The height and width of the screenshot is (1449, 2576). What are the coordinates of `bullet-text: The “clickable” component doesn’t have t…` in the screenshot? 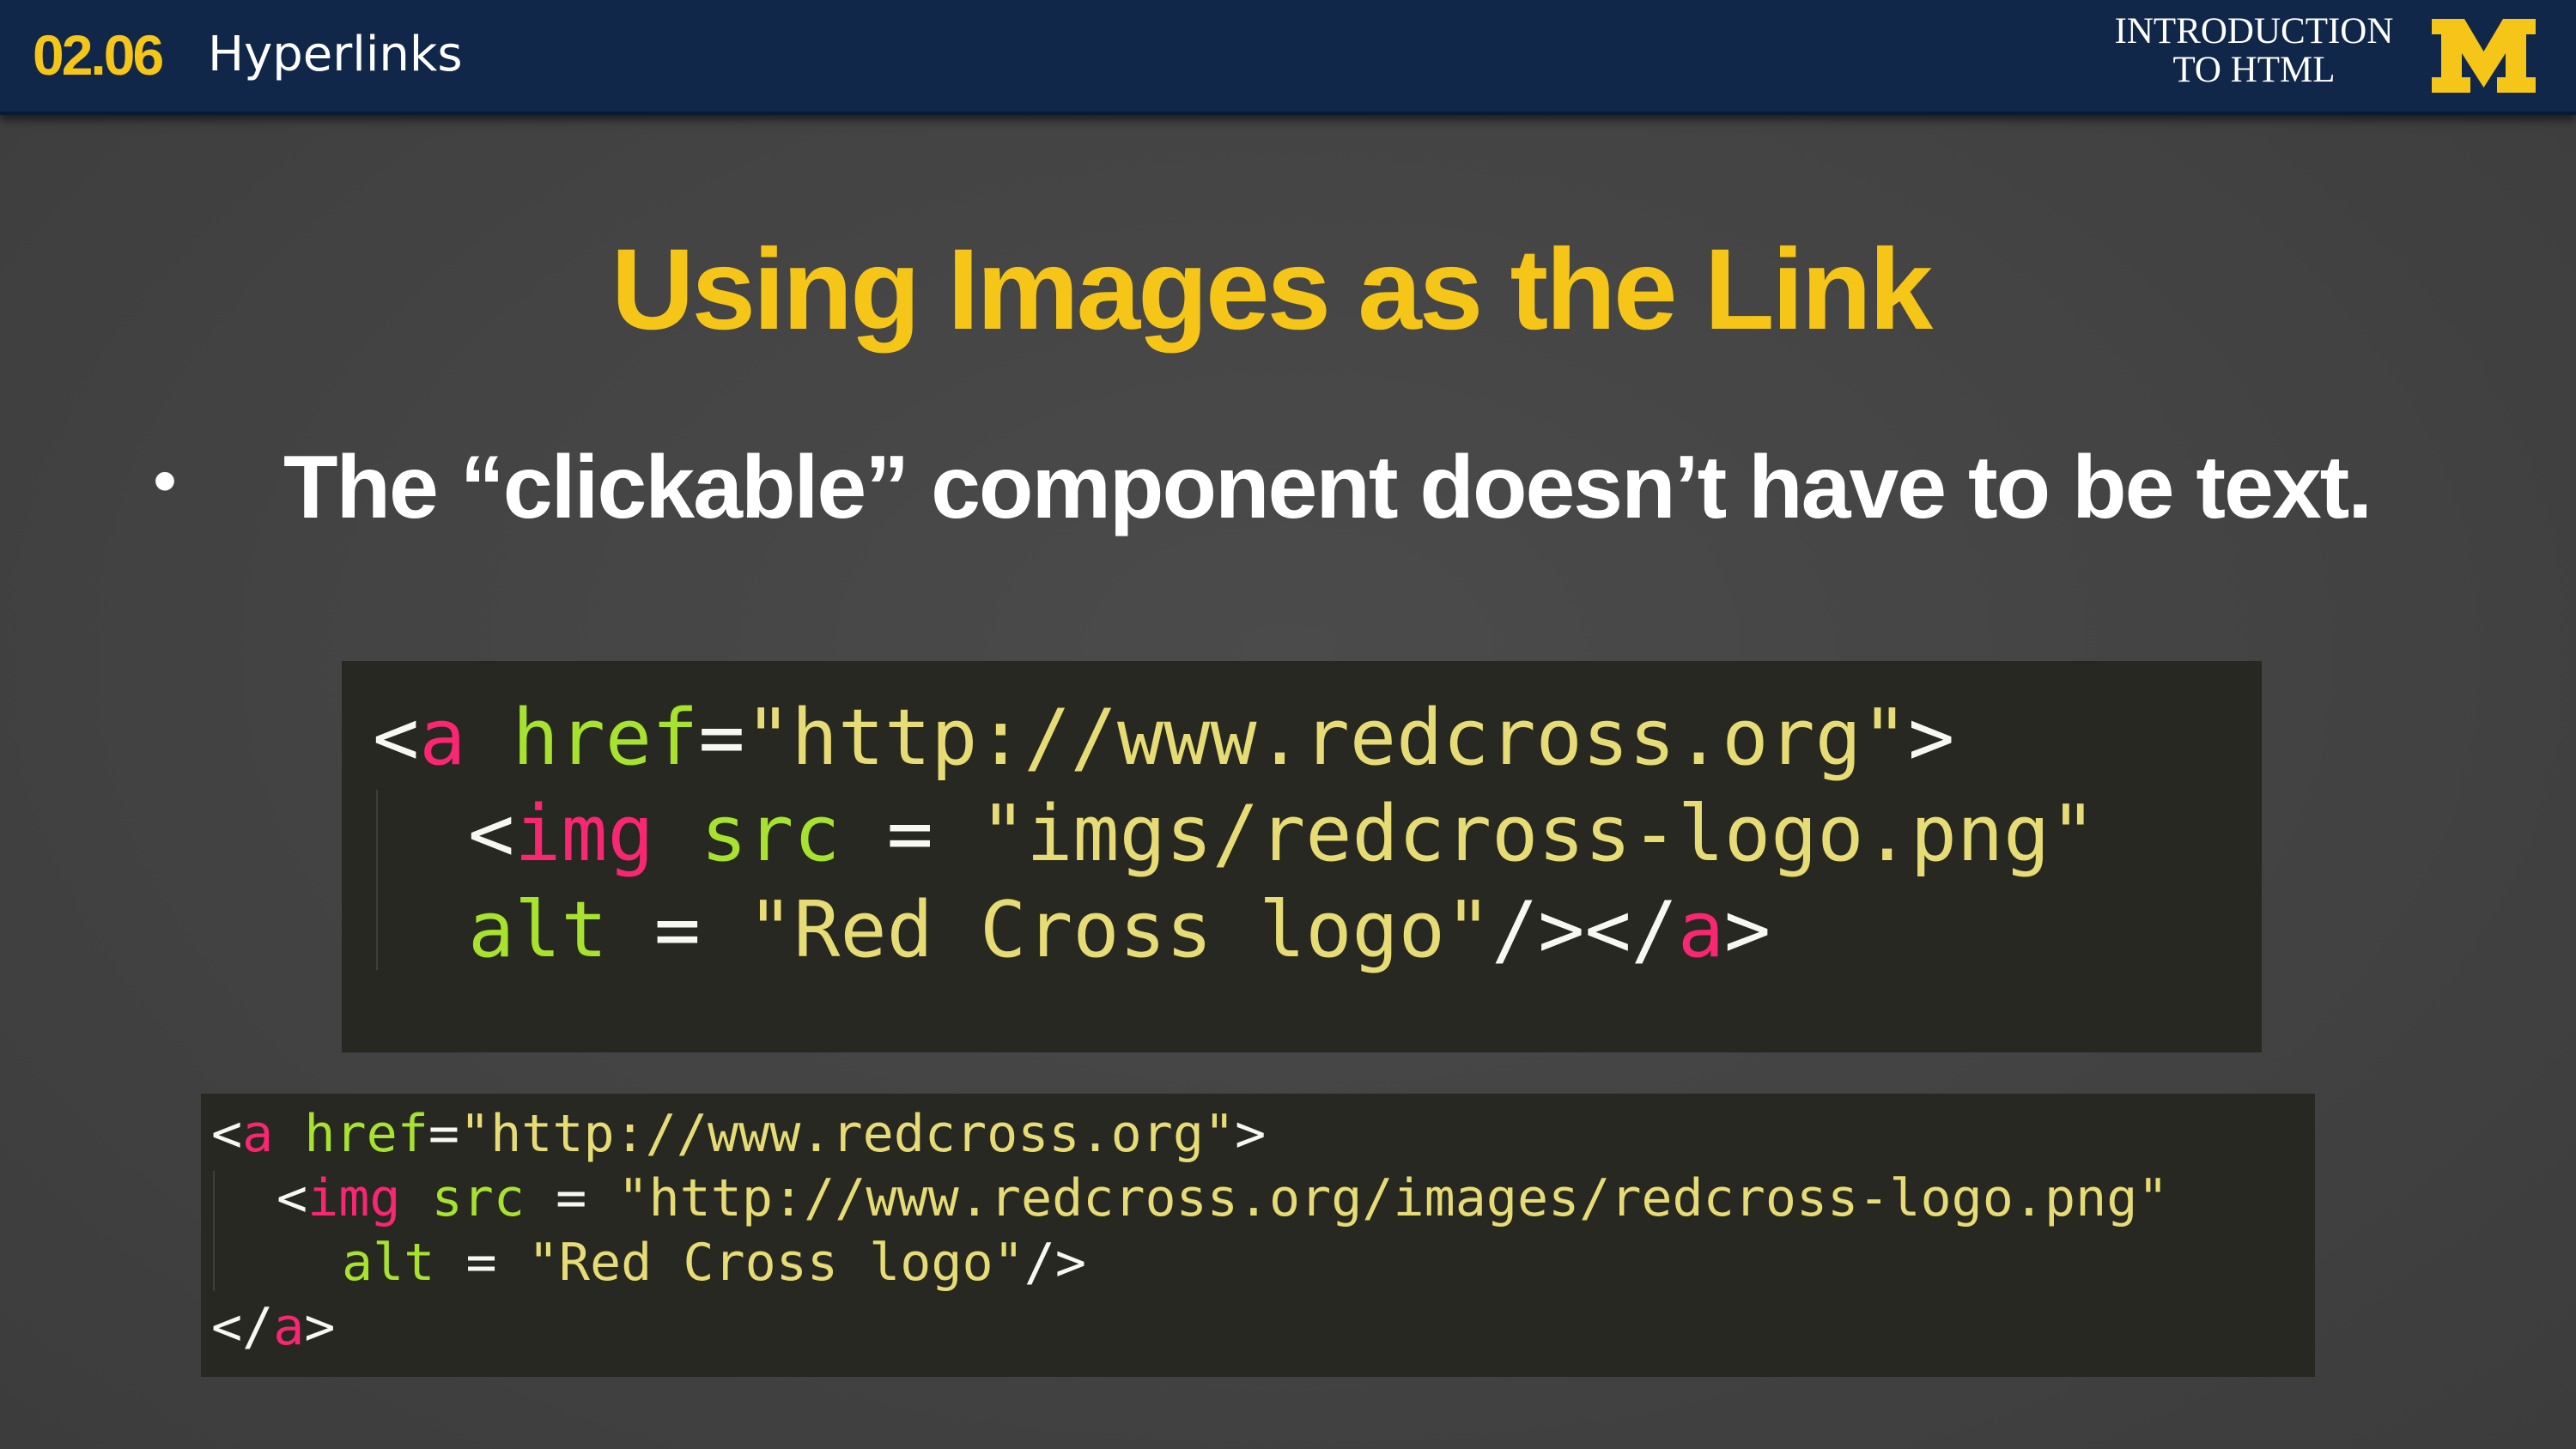 It's located at (1327, 487).